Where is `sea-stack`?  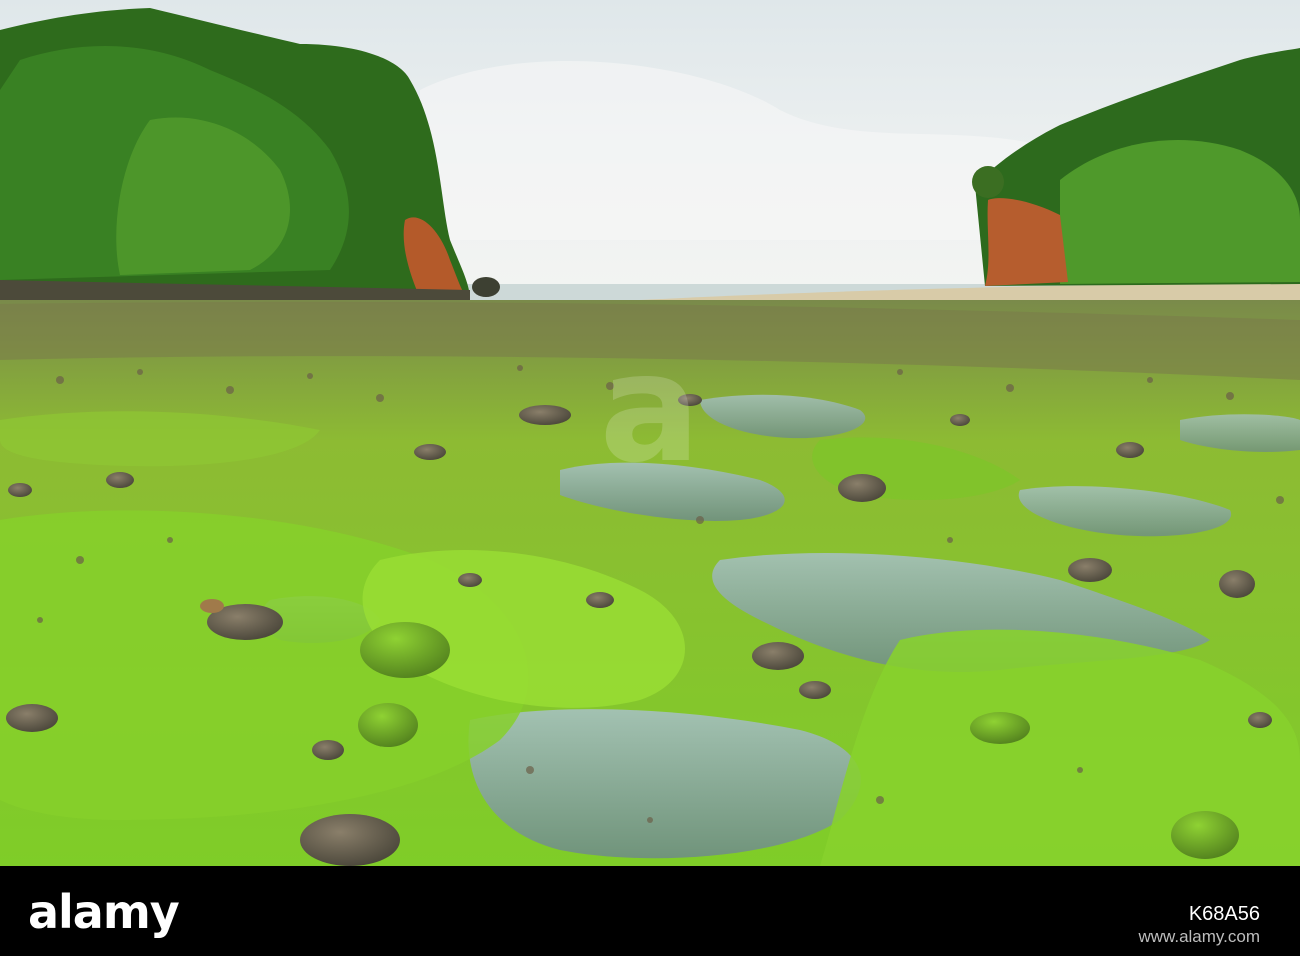 sea-stack is located at coordinates (486, 287).